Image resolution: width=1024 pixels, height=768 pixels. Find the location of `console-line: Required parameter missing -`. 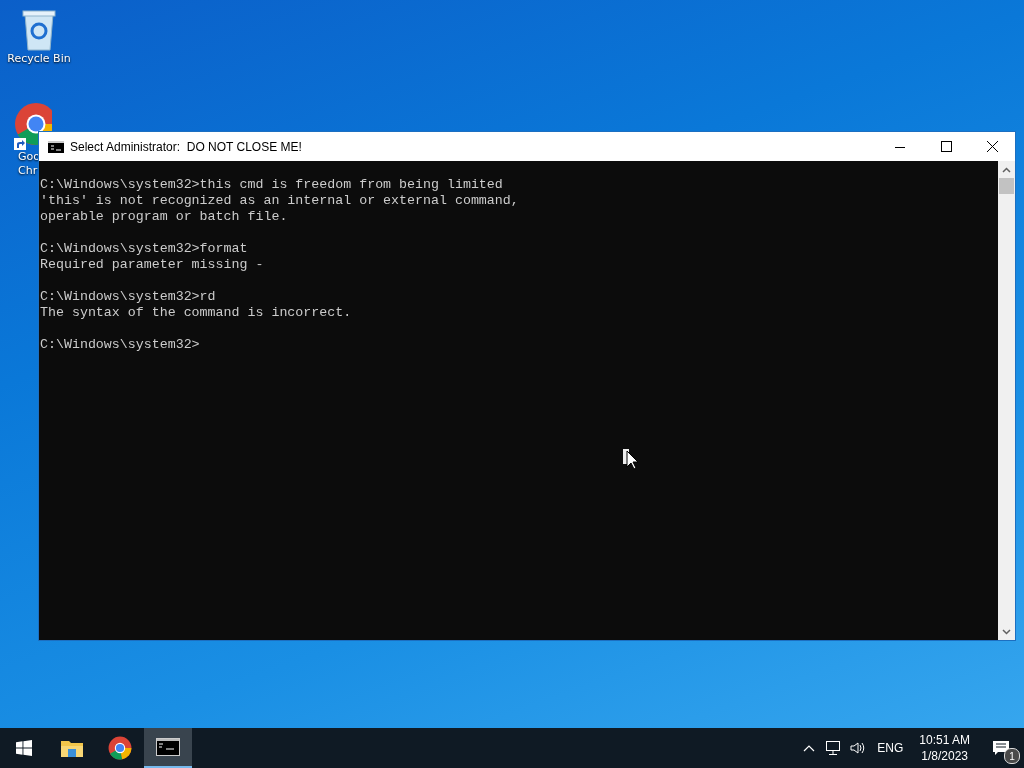

console-line: Required parameter missing - is located at coordinates (152, 264).